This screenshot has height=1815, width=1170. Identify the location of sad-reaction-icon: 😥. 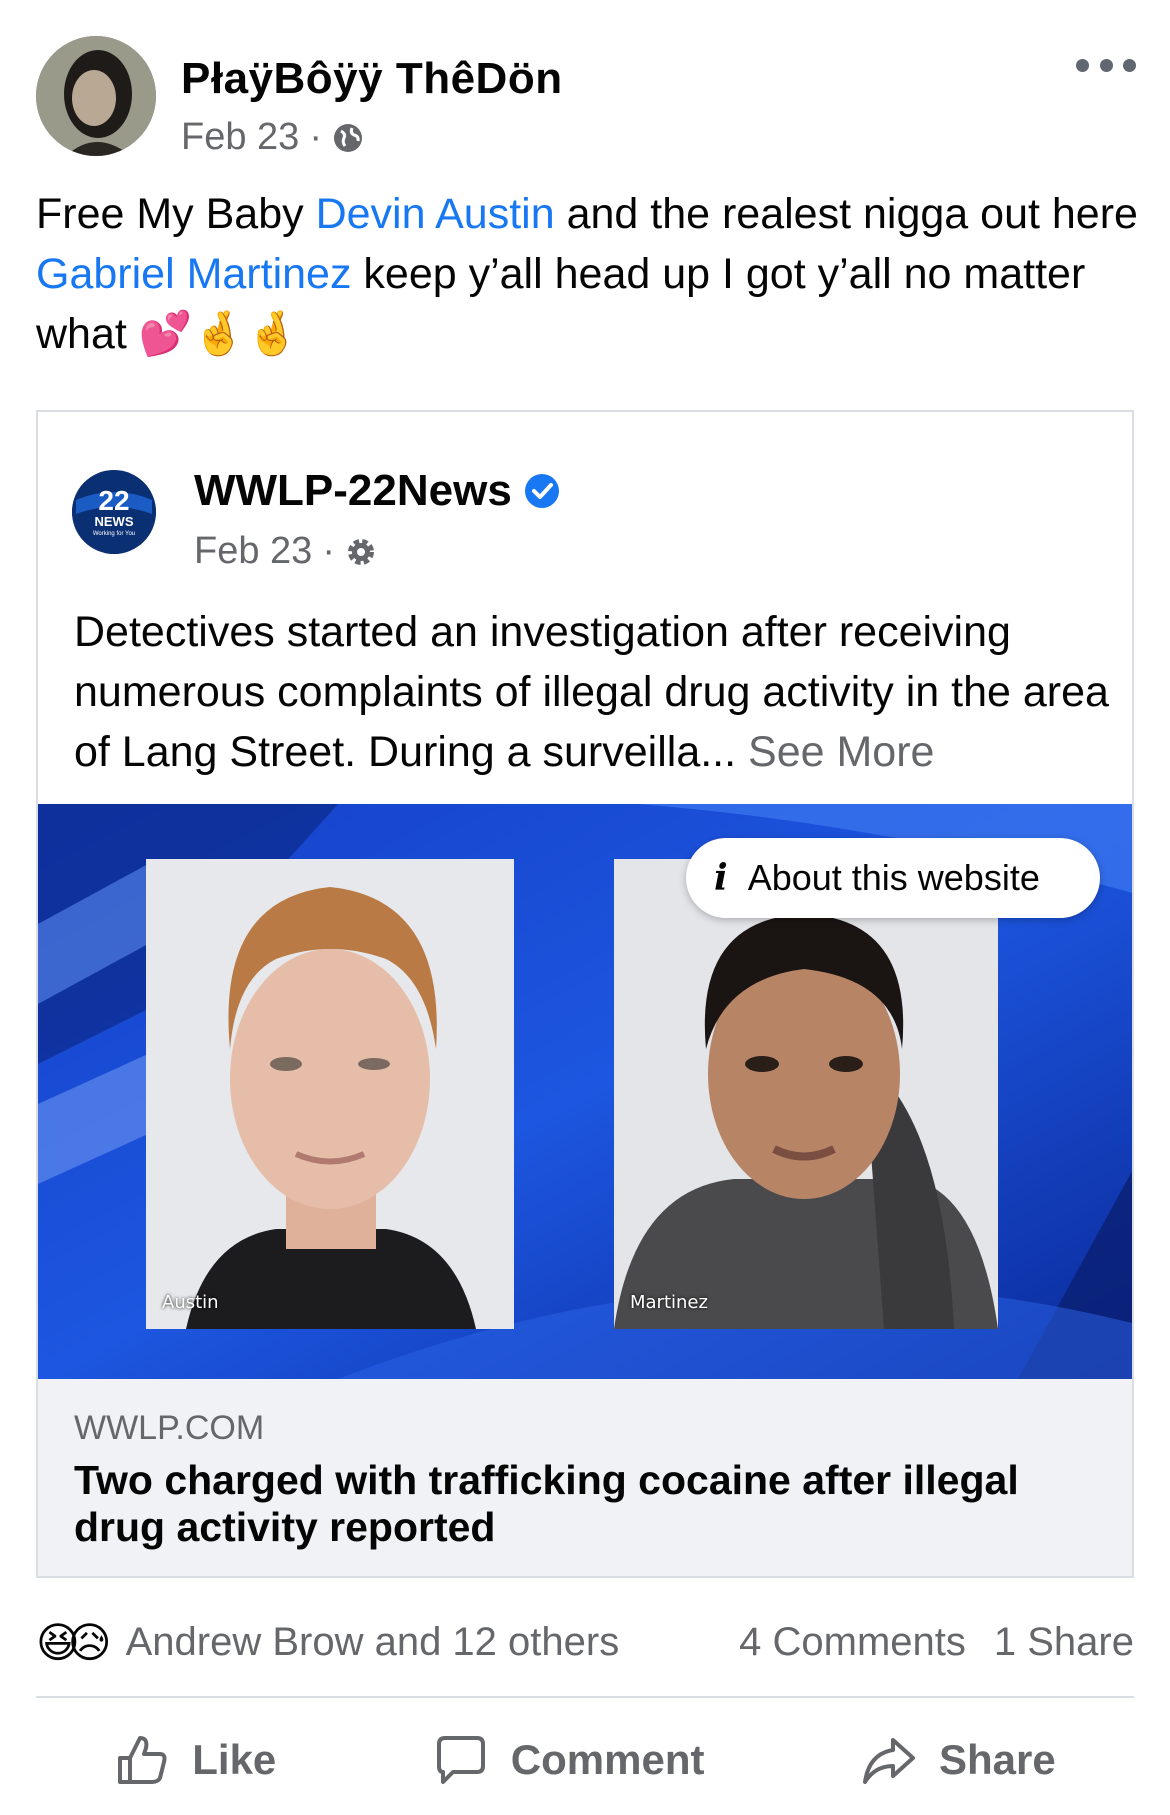
(89, 1642).